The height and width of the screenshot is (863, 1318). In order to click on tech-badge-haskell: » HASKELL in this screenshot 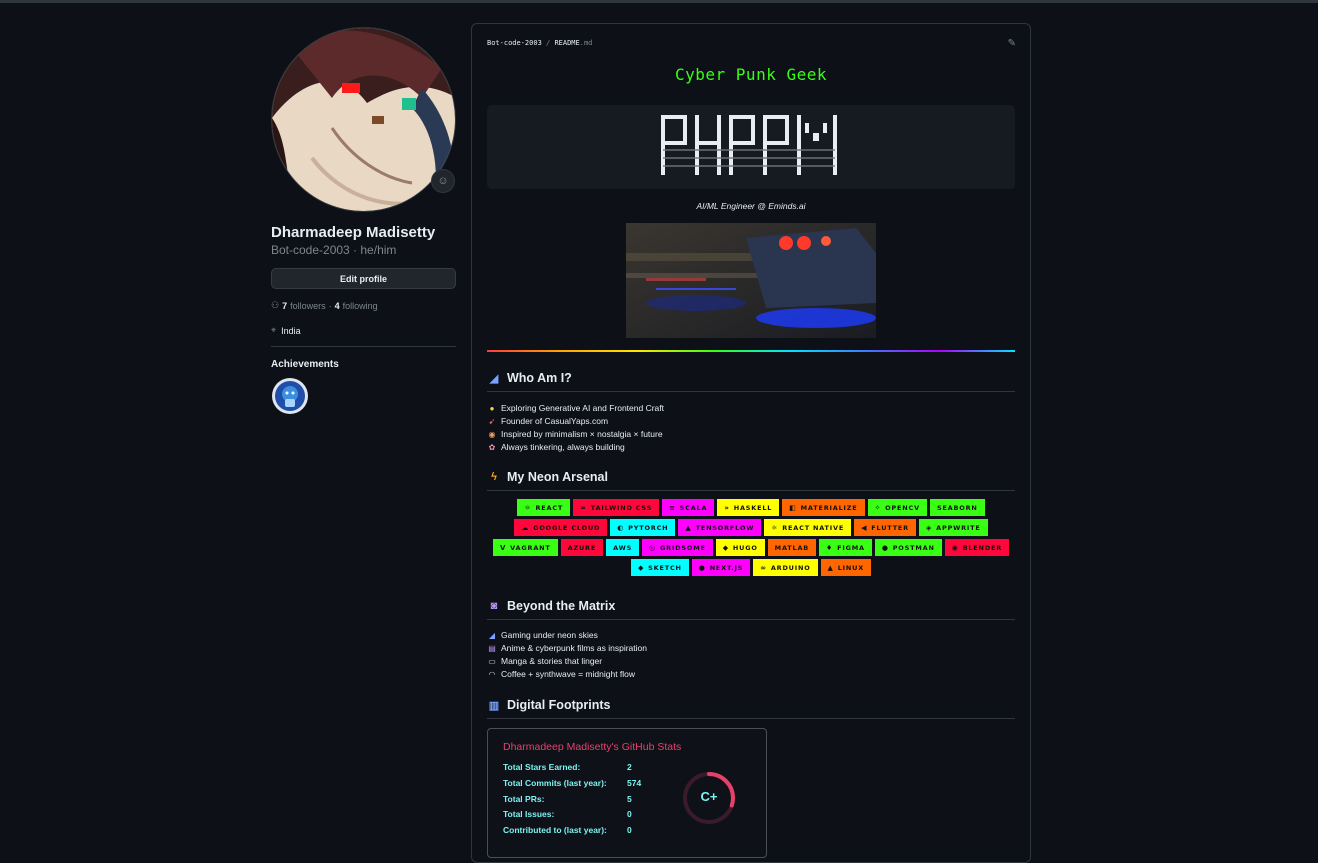, I will do `click(748, 507)`.